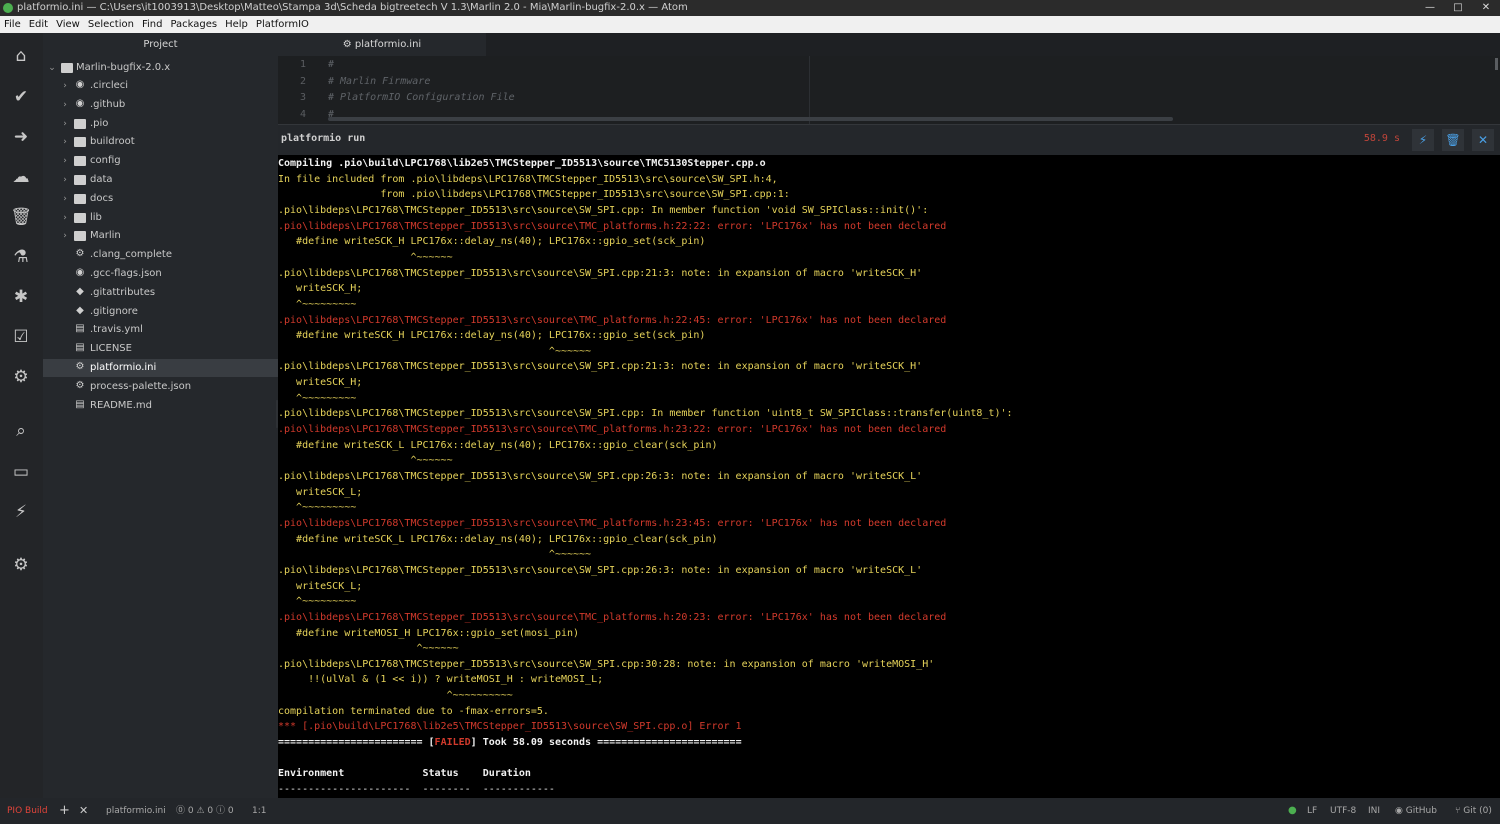 This screenshot has height=824, width=1500. I want to click on add-terminal-button: +, so click(64, 811).